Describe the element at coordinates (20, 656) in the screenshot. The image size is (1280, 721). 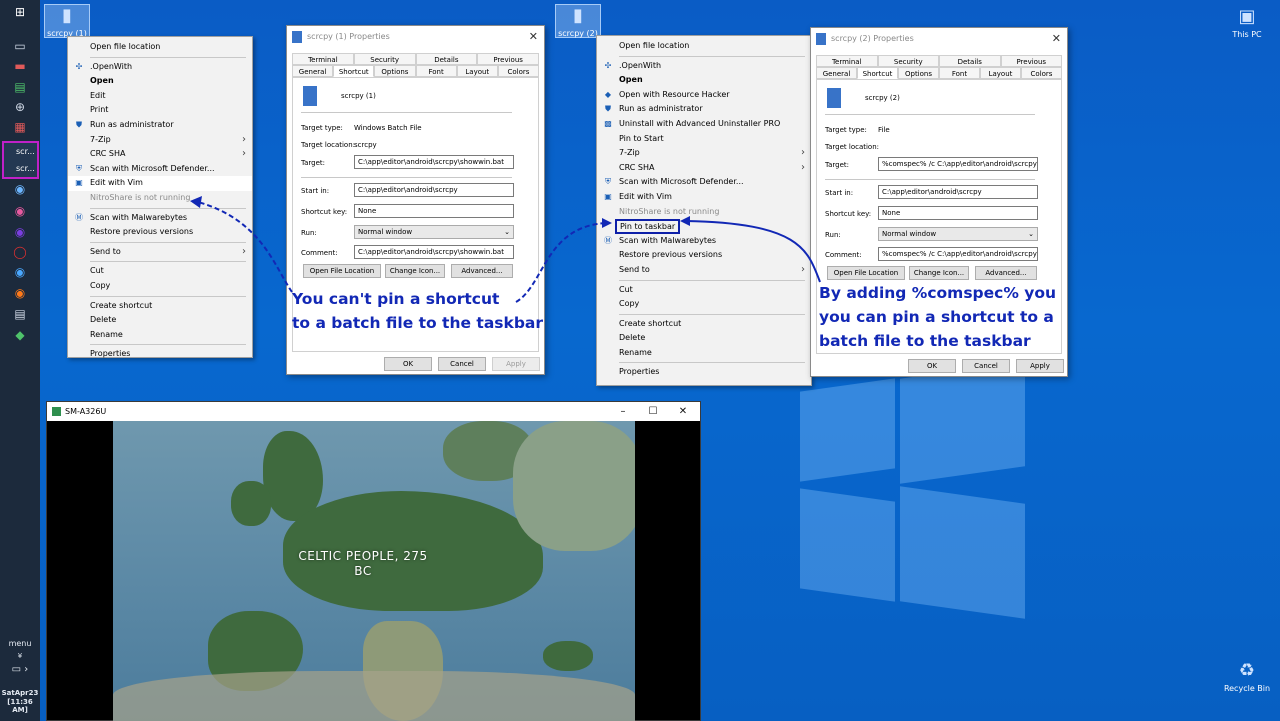
I see `chevron-down-icon: ¥` at that location.